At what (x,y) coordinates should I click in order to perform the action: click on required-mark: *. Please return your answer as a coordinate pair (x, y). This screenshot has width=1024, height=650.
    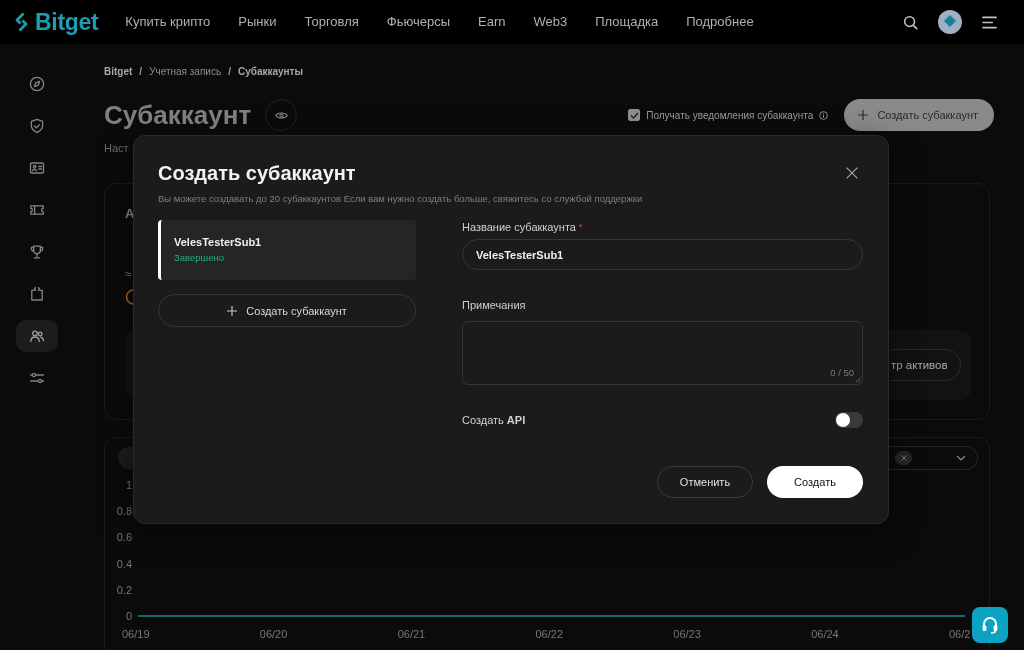
    Looking at the image, I should click on (581, 227).